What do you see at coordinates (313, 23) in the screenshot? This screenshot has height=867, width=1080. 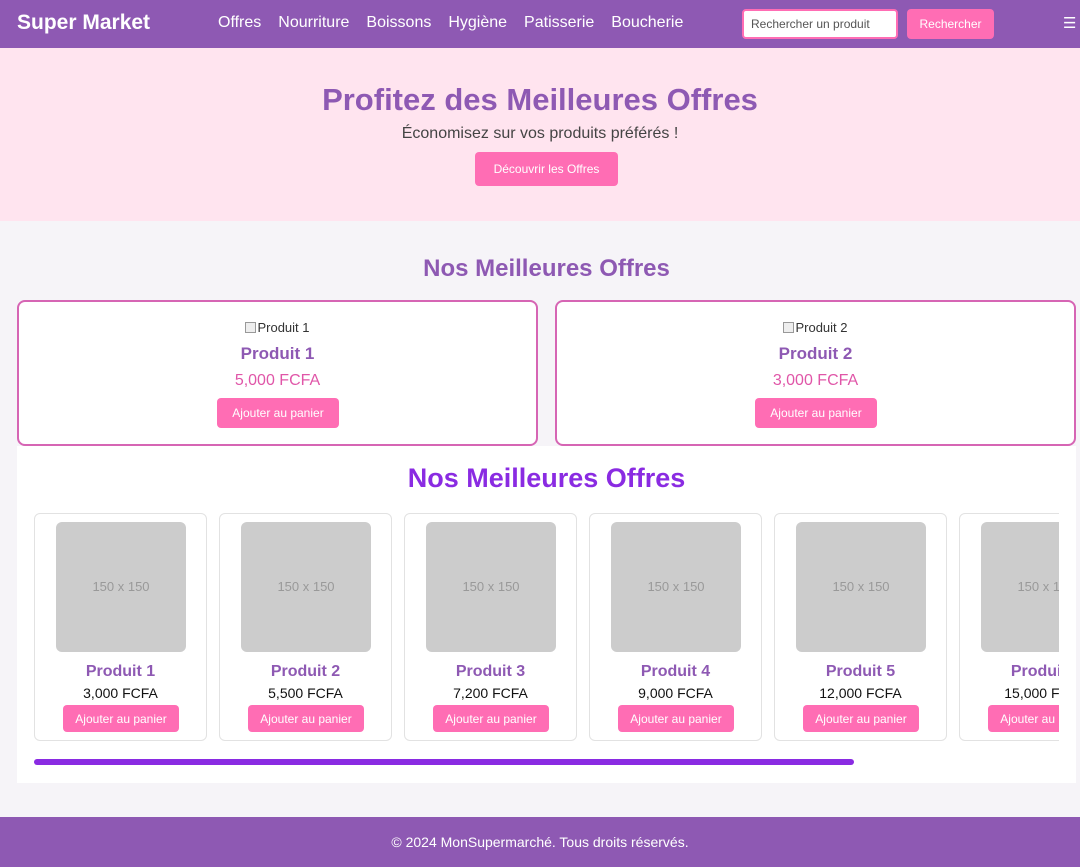 I see `nav-link-nourriture: Nourriture` at bounding box center [313, 23].